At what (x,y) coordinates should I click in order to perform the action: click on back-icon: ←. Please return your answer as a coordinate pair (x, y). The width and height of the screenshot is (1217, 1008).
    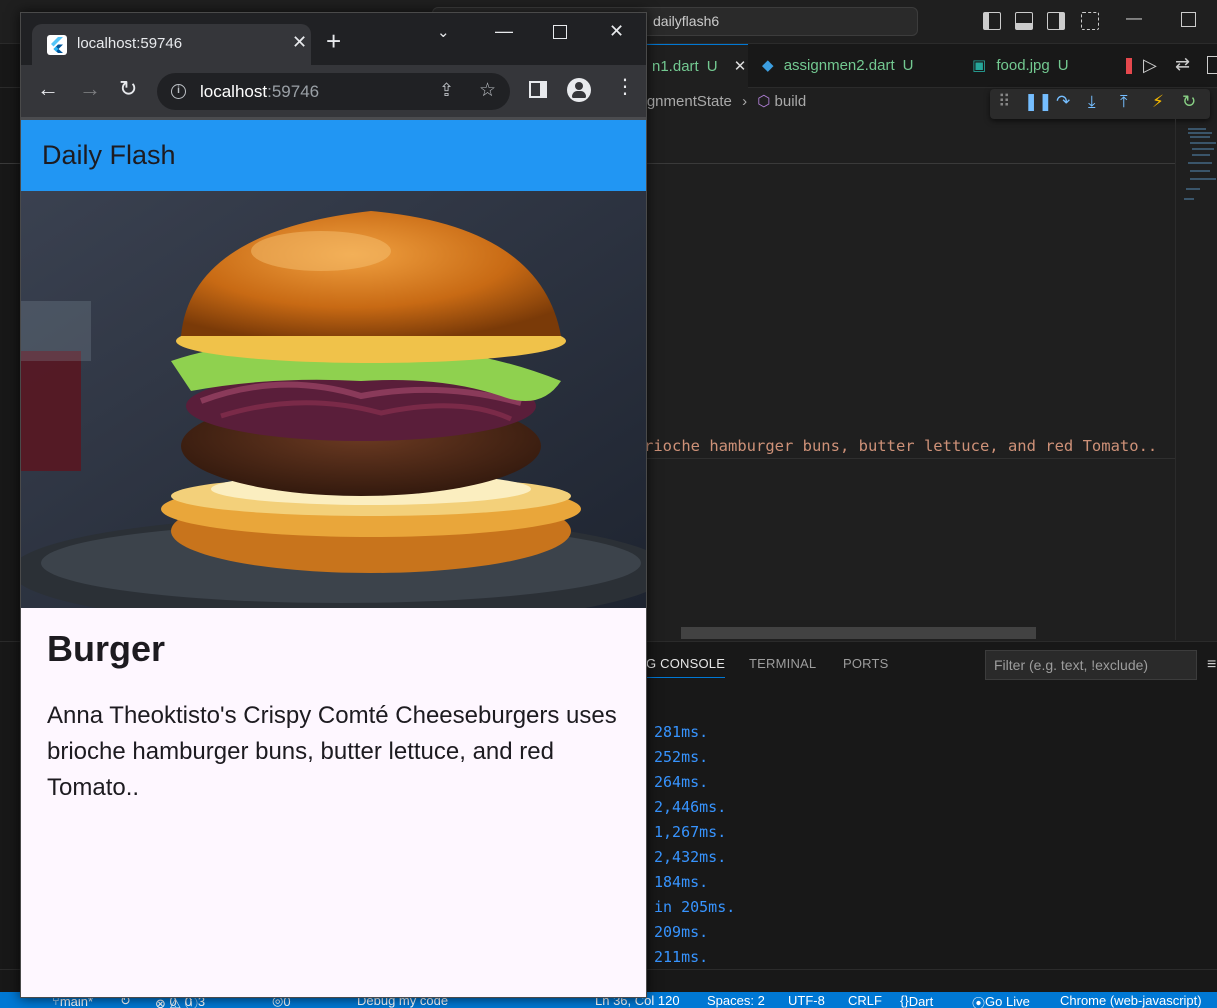
    Looking at the image, I should click on (48, 89).